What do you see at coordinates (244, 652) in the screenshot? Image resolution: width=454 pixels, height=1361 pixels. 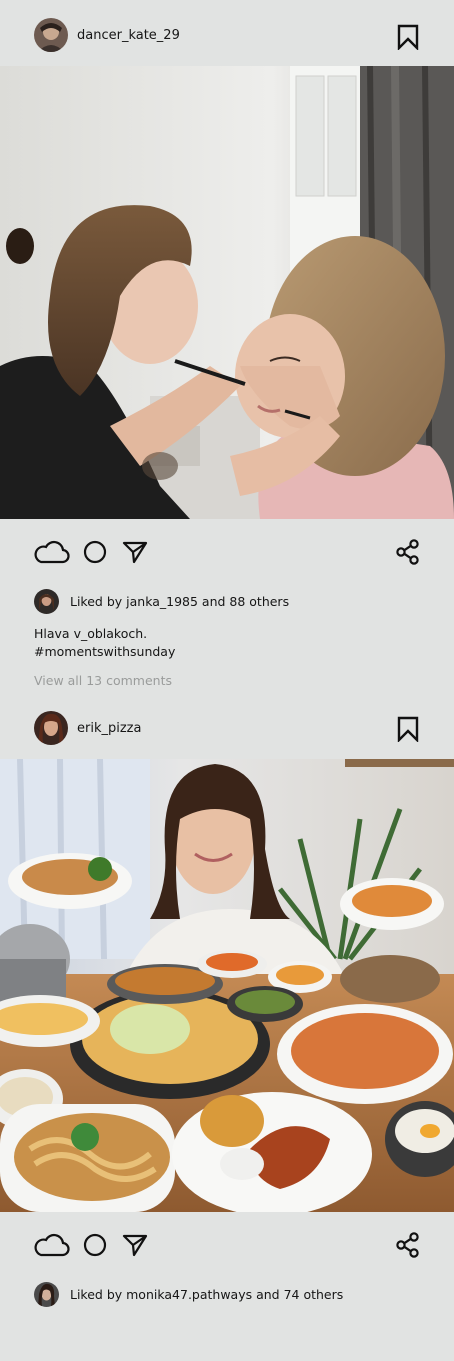 I see `caption-hashtag: #momentswithsunday` at bounding box center [244, 652].